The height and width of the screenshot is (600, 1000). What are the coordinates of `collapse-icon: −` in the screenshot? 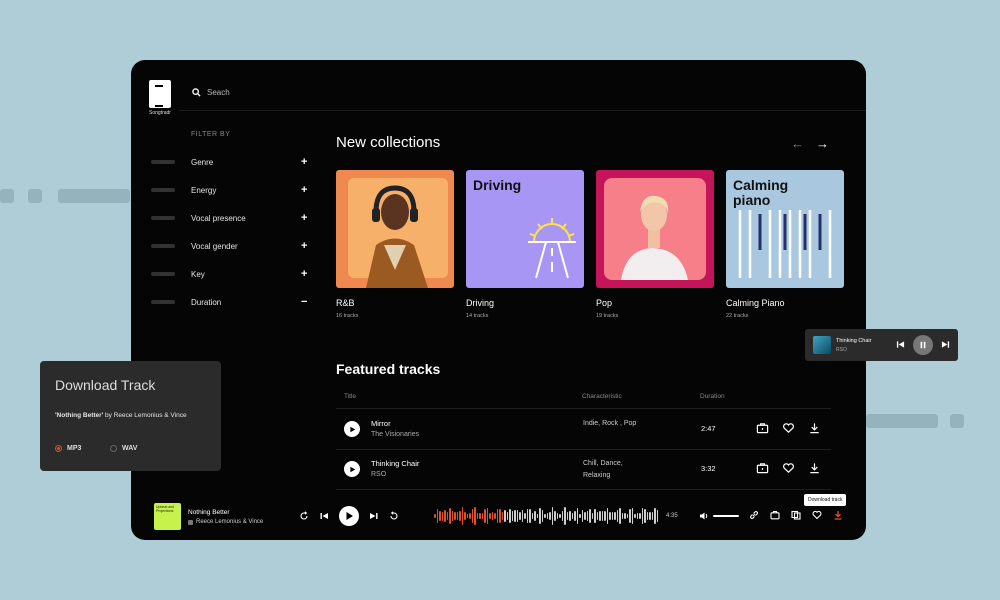 It's located at (304, 302).